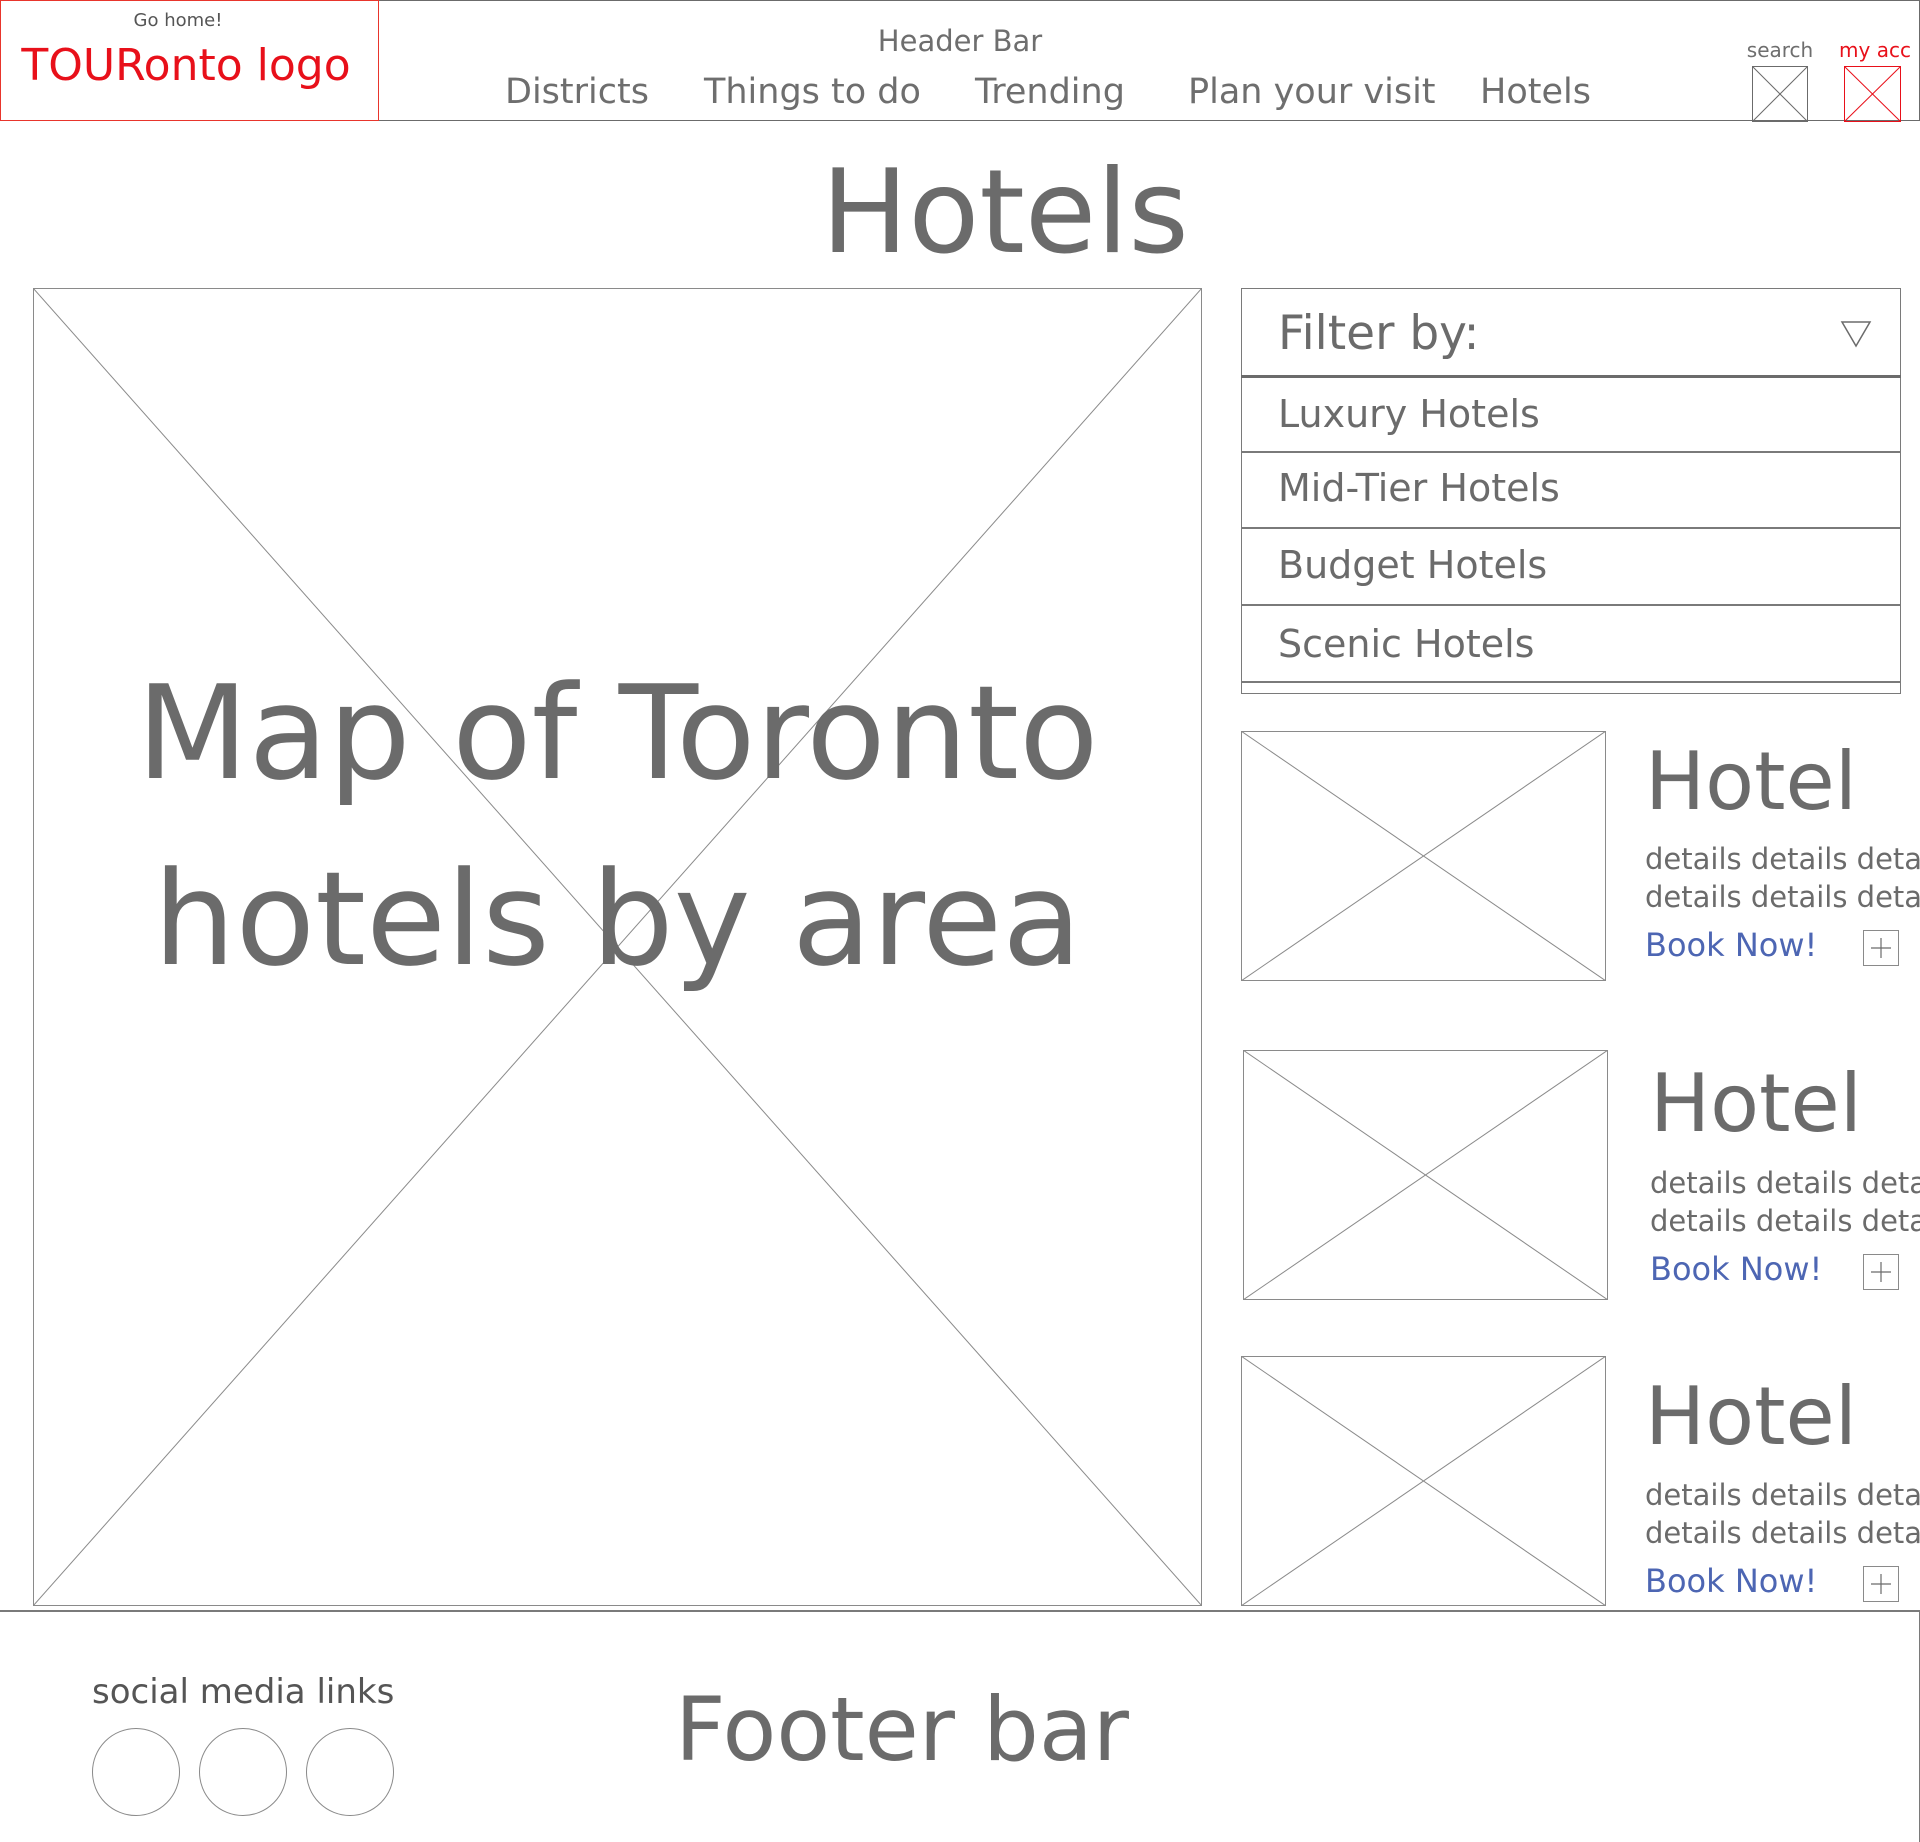  Describe the element at coordinates (1409, 414) in the screenshot. I see `filter-option-label: Luxury Hotels` at that location.